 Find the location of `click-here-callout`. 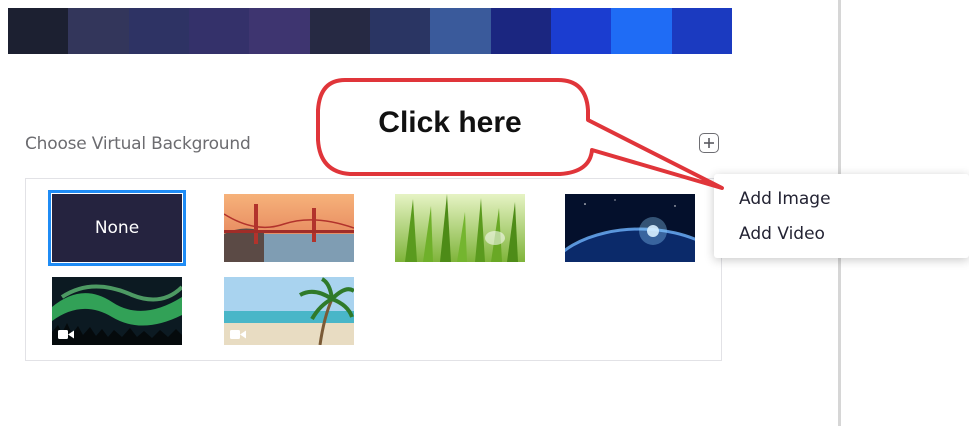

click-here-callout is located at coordinates (520, 134).